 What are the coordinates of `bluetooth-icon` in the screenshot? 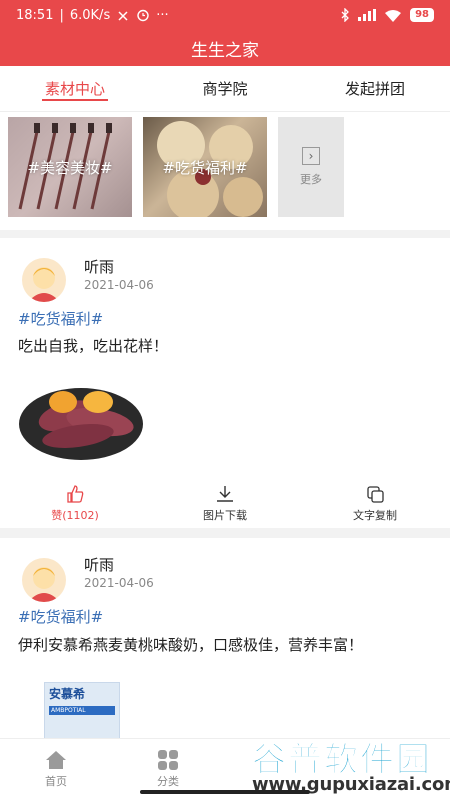 It's located at (345, 15).